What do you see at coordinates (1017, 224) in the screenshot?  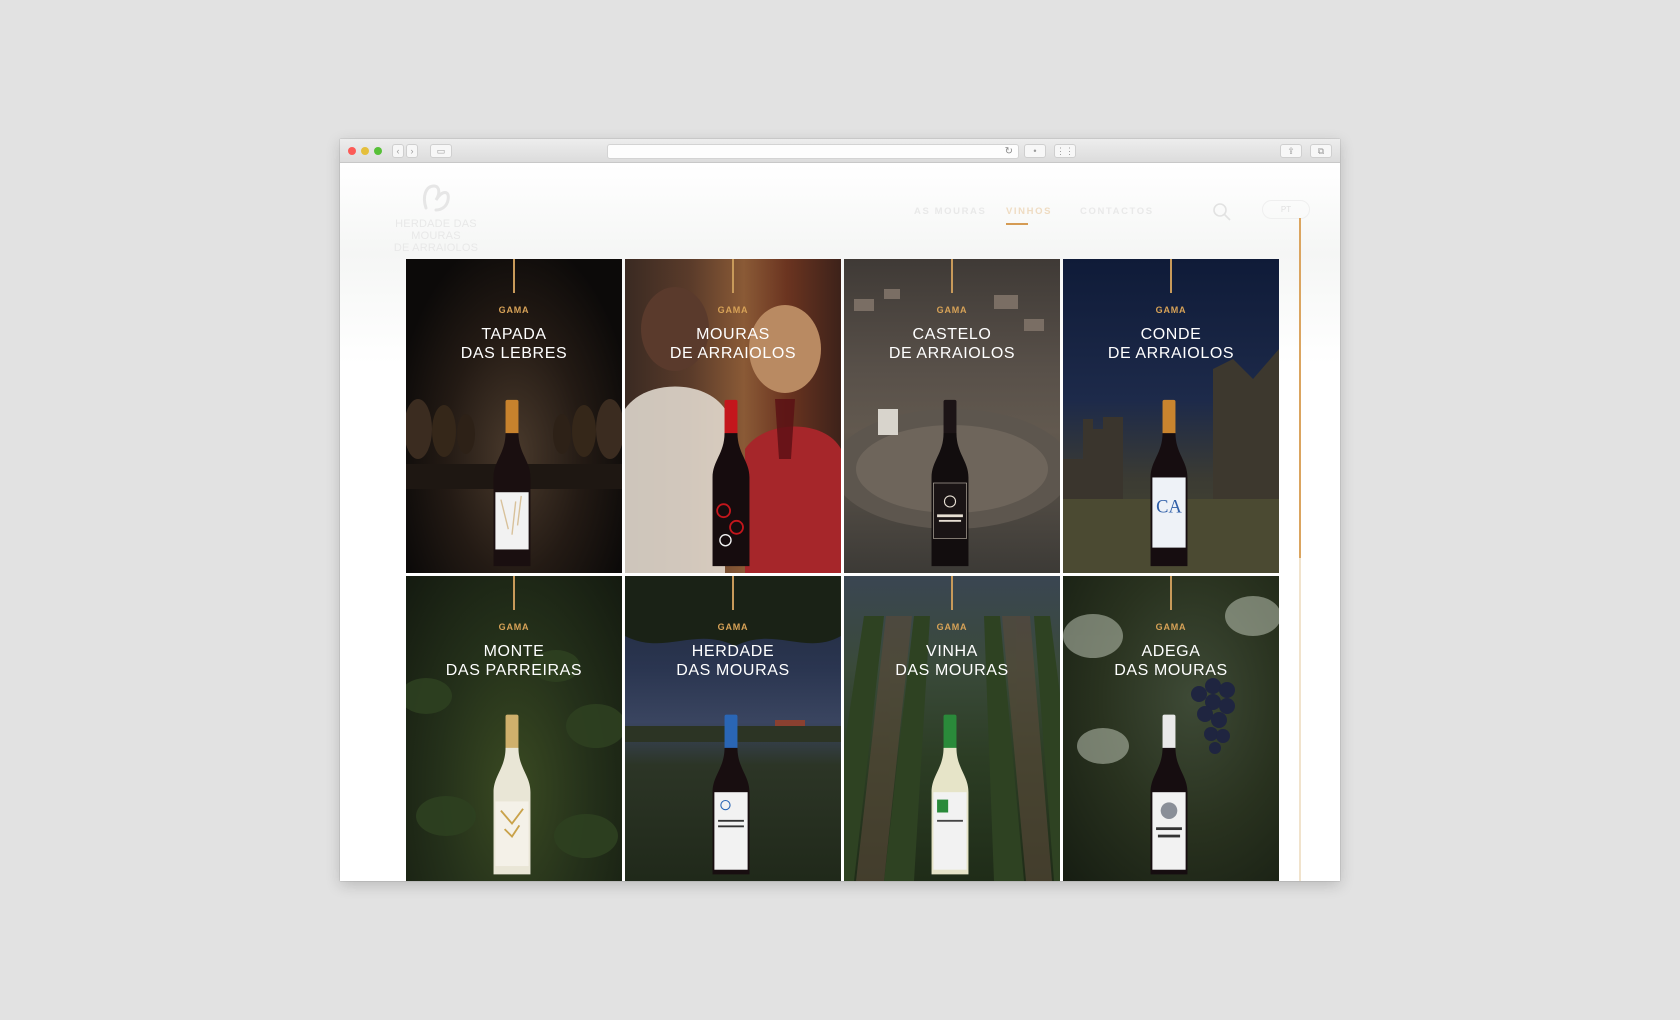 I see `active-nav-indicator` at bounding box center [1017, 224].